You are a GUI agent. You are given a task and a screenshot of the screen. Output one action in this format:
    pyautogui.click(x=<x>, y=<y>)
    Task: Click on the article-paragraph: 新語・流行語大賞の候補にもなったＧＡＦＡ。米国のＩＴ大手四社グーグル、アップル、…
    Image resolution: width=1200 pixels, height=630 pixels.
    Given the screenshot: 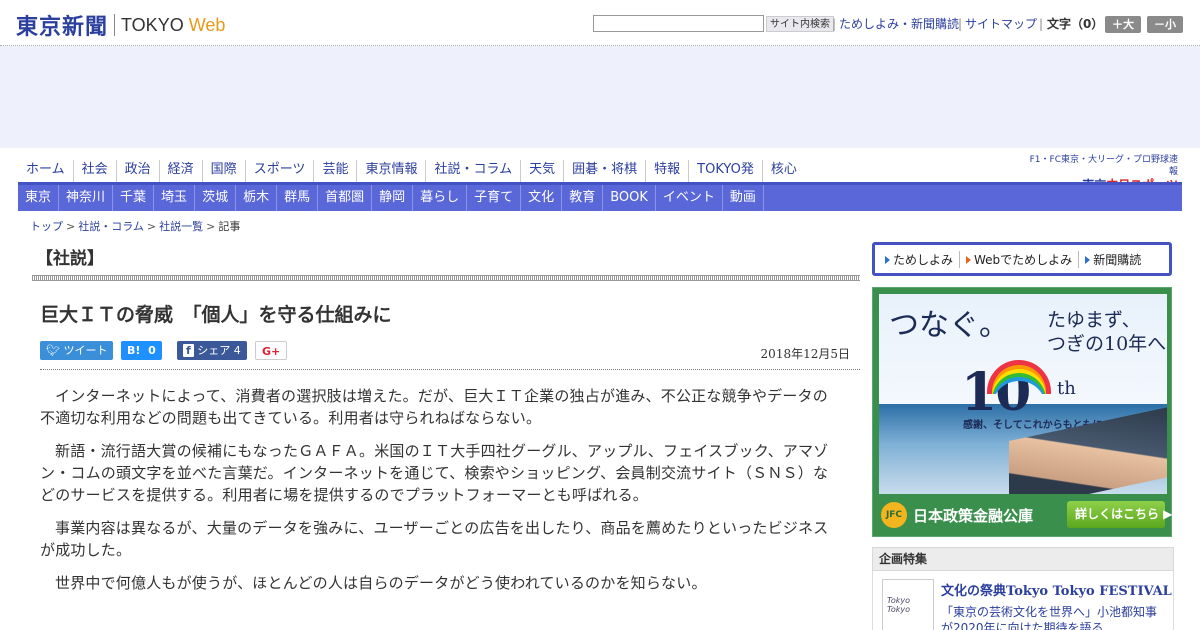 What is the action you would take?
    pyautogui.click(x=434, y=473)
    